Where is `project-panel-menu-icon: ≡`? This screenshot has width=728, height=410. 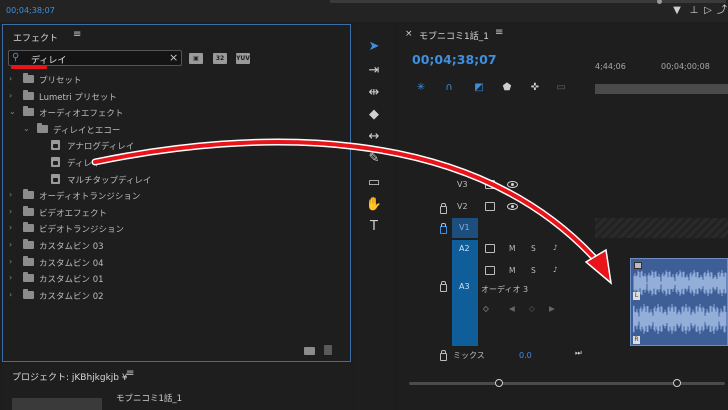
project-panel-menu-icon: ≡ is located at coordinates (130, 373).